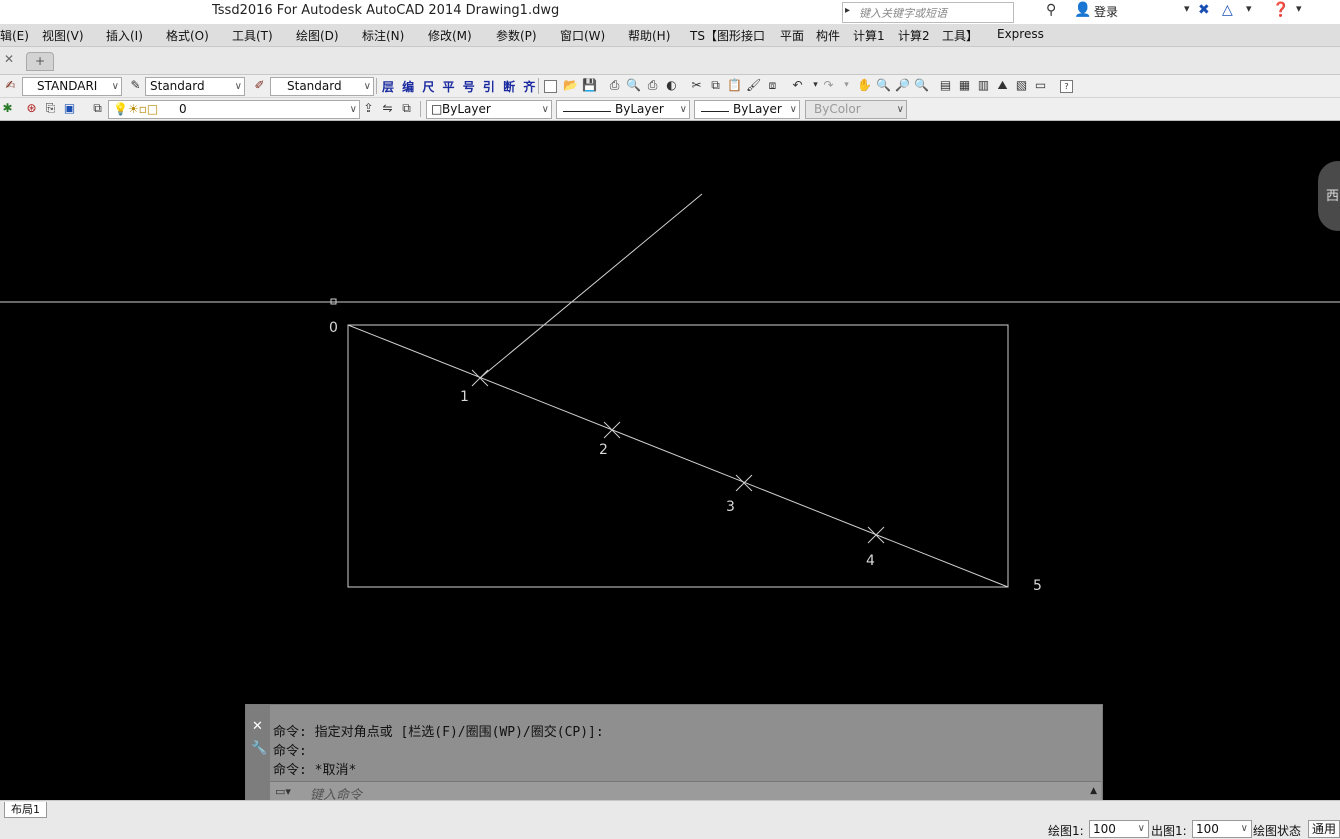 This screenshot has height=839, width=1340. What do you see at coordinates (928, 12) in the screenshot?
I see `help-search-input: ▸ 键入关键字或短语` at bounding box center [928, 12].